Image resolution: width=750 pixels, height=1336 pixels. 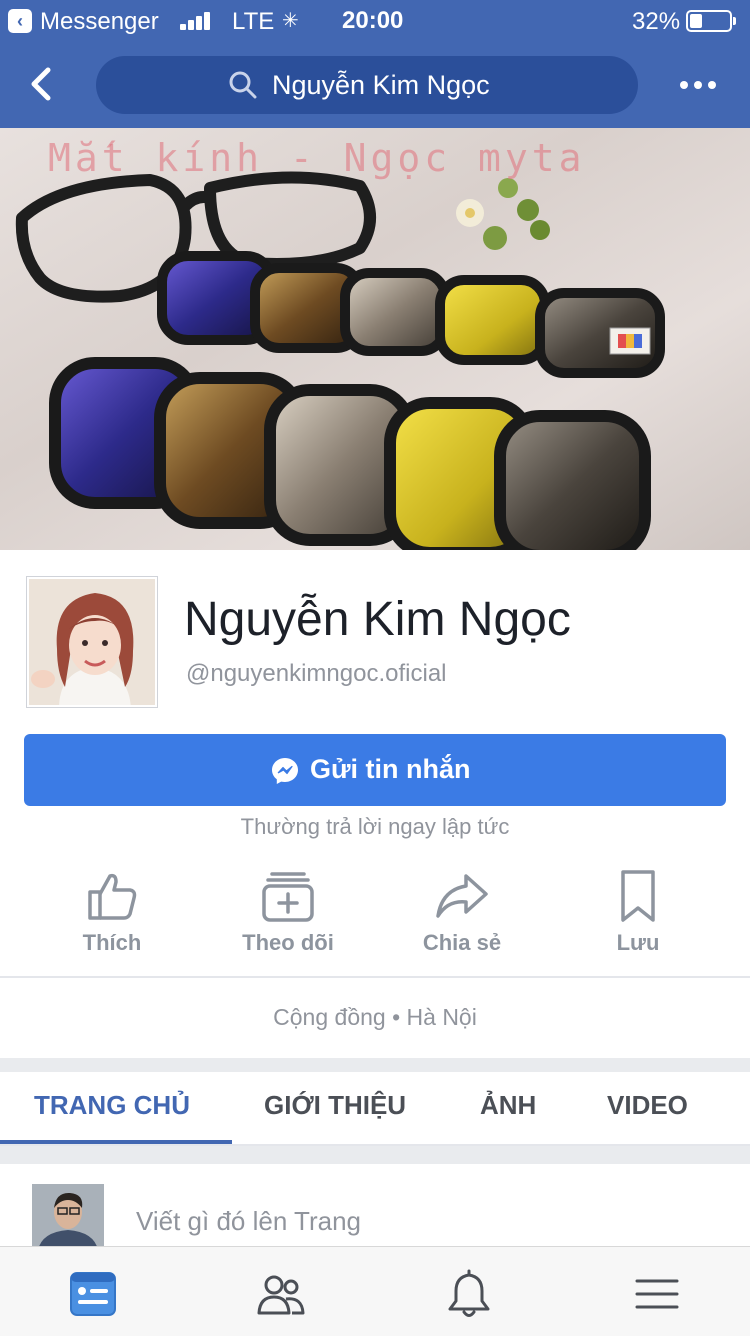 I want to click on composer-placeholder: Viết gì đó lên Trang, so click(x=249, y=1221).